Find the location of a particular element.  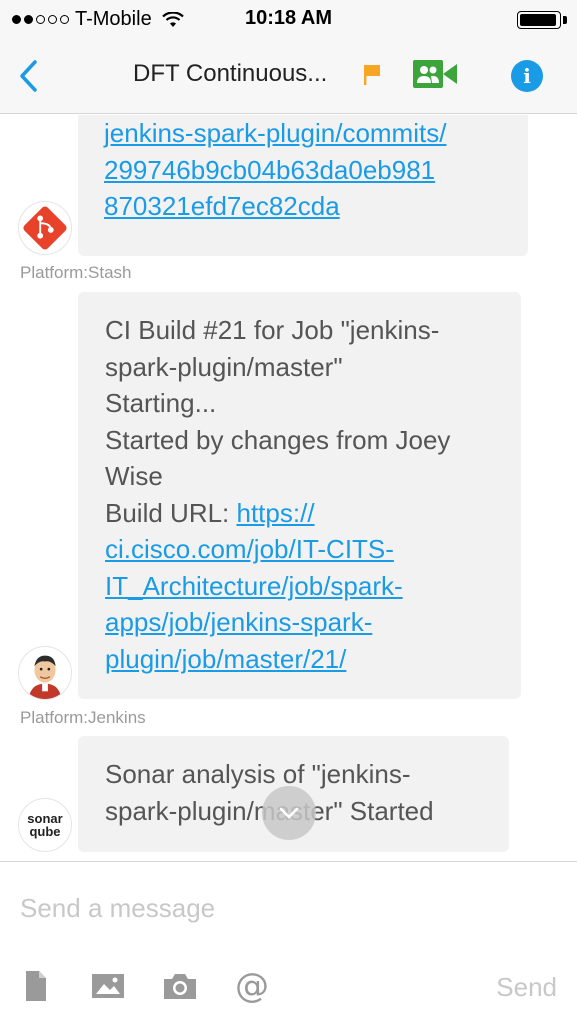

jenkins-logo-icon is located at coordinates (45, 673).